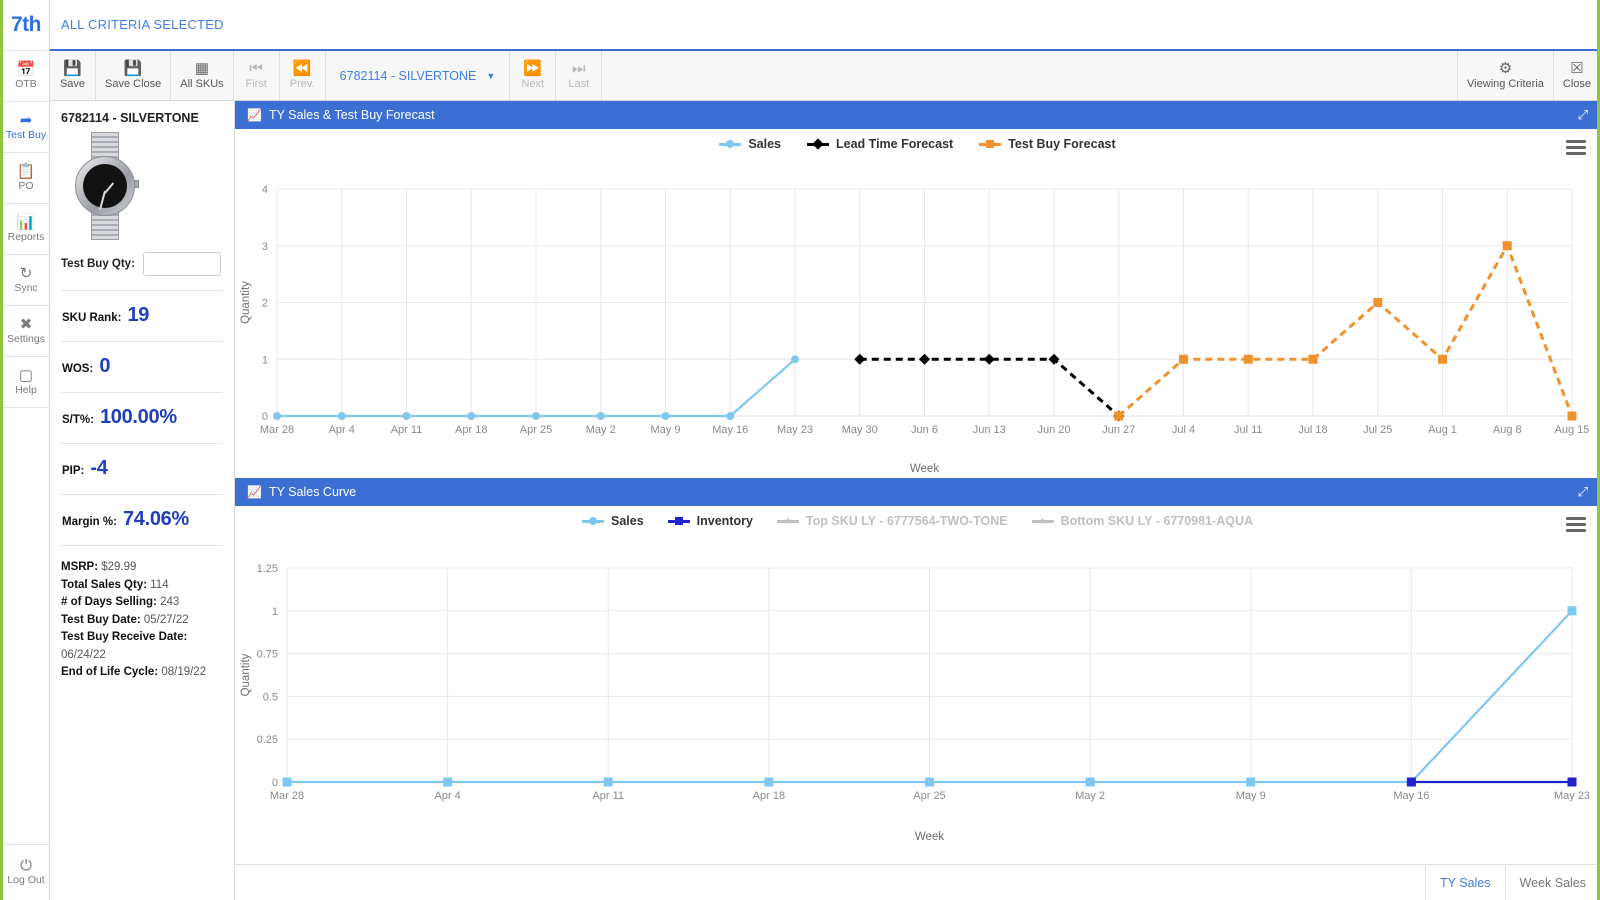 This screenshot has width=1600, height=900. I want to click on step-backward-icon: ⏪, so click(302, 68).